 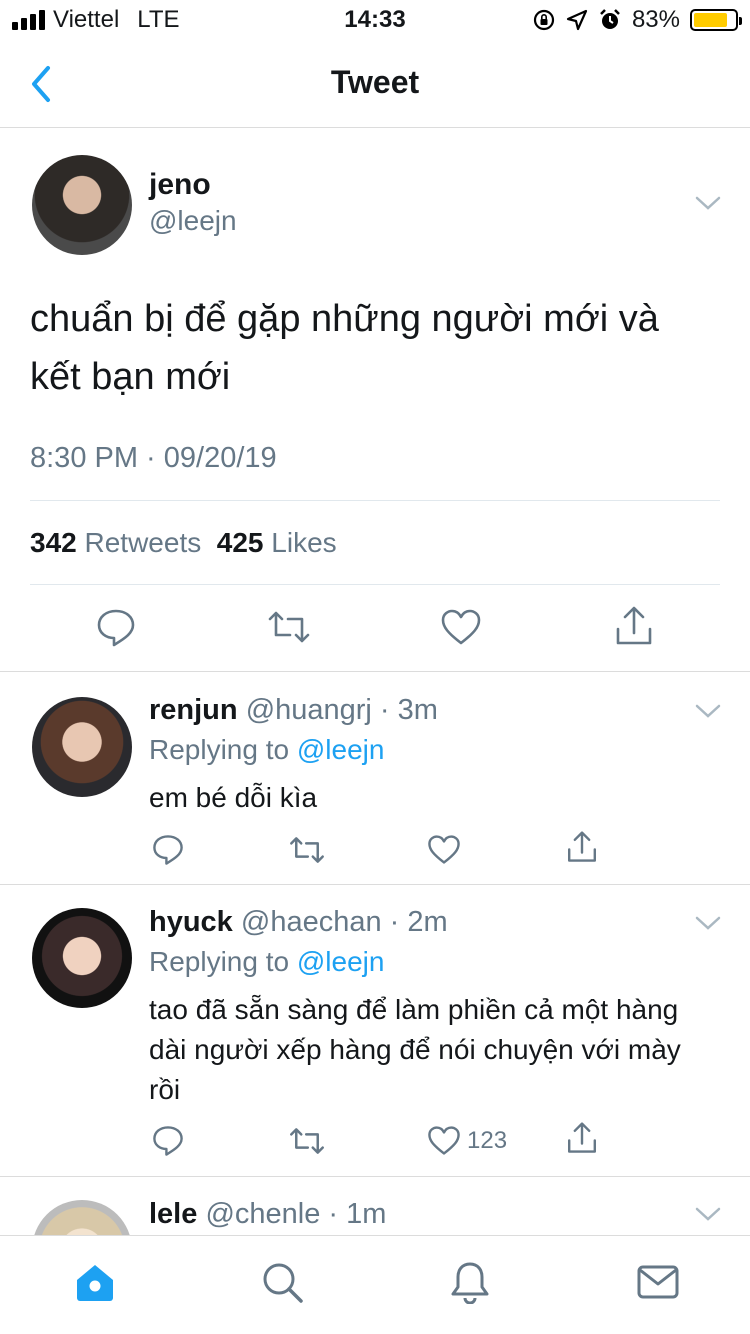 What do you see at coordinates (375, 20) in the screenshot?
I see `status-bar: Viettel LTE 14:33 83%` at bounding box center [375, 20].